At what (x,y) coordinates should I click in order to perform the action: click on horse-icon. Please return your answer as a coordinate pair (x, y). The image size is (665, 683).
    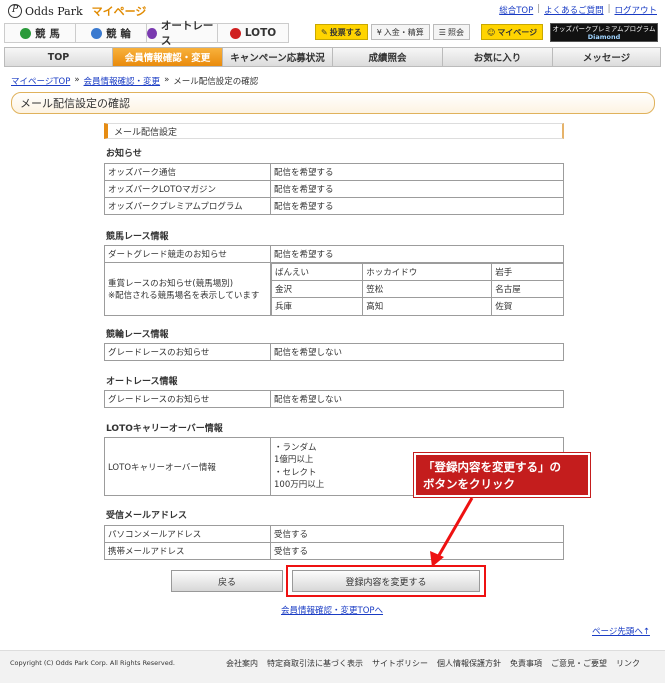
    Looking at the image, I should click on (26, 33).